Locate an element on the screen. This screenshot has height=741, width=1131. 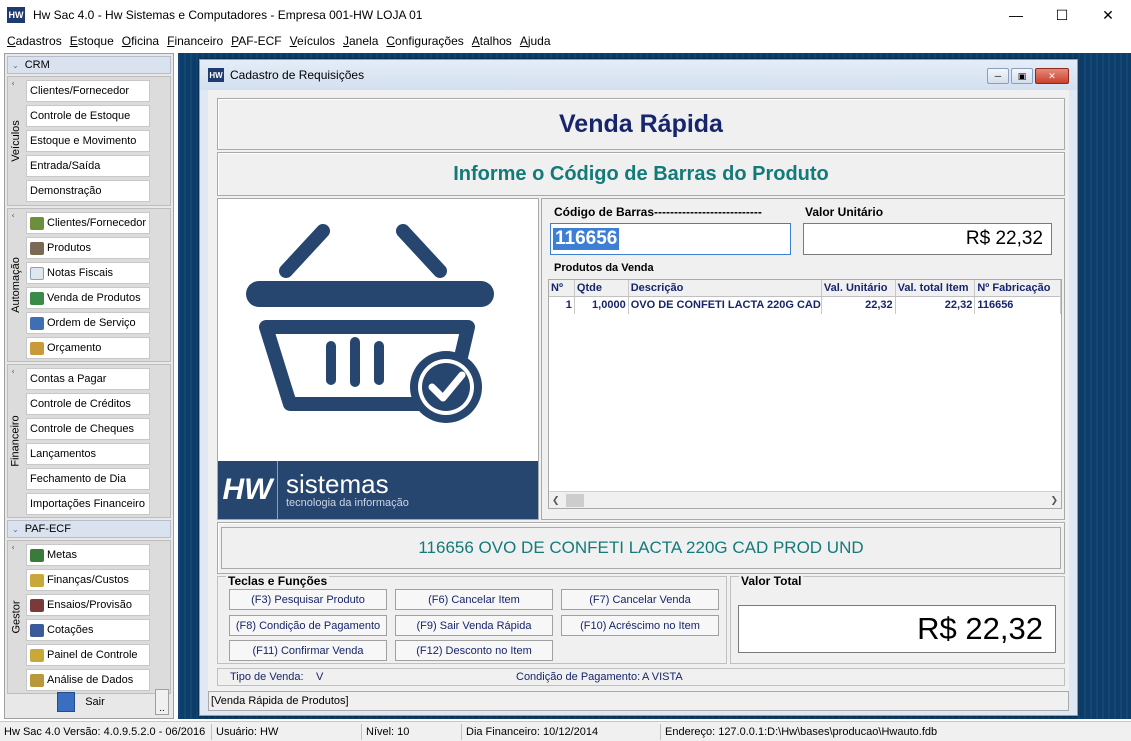
sidebar-item-entrada-saida: Entrada/Saída is located at coordinates (88, 166).